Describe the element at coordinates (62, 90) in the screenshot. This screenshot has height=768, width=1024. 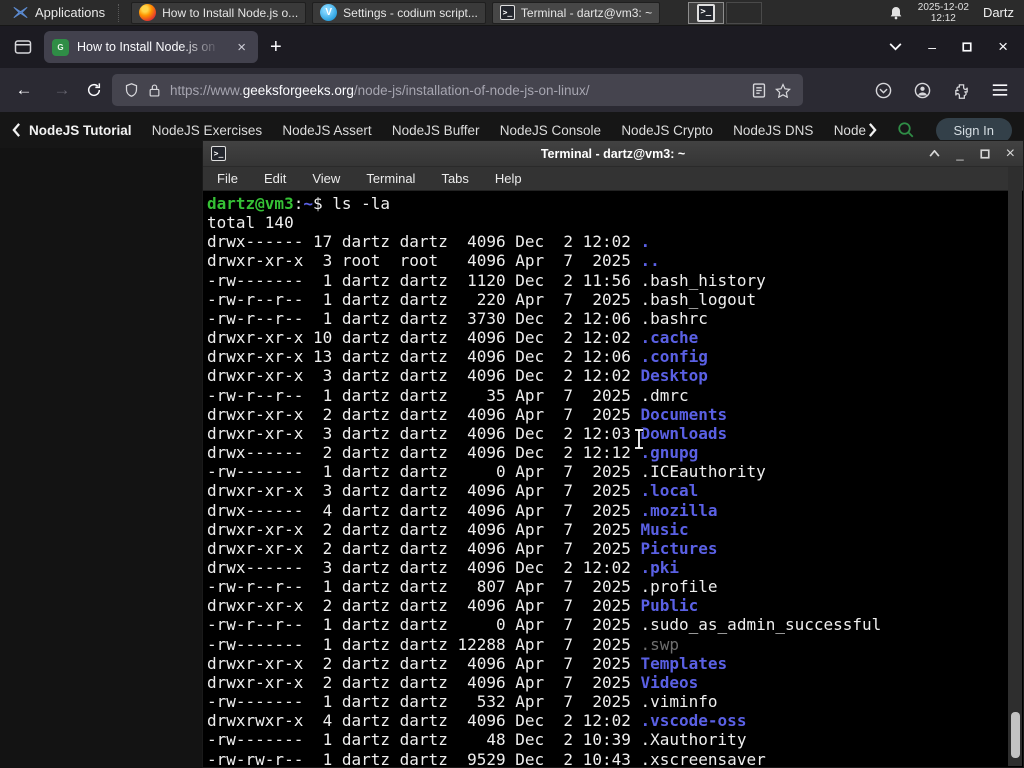
I see `forward-button: →` at that location.